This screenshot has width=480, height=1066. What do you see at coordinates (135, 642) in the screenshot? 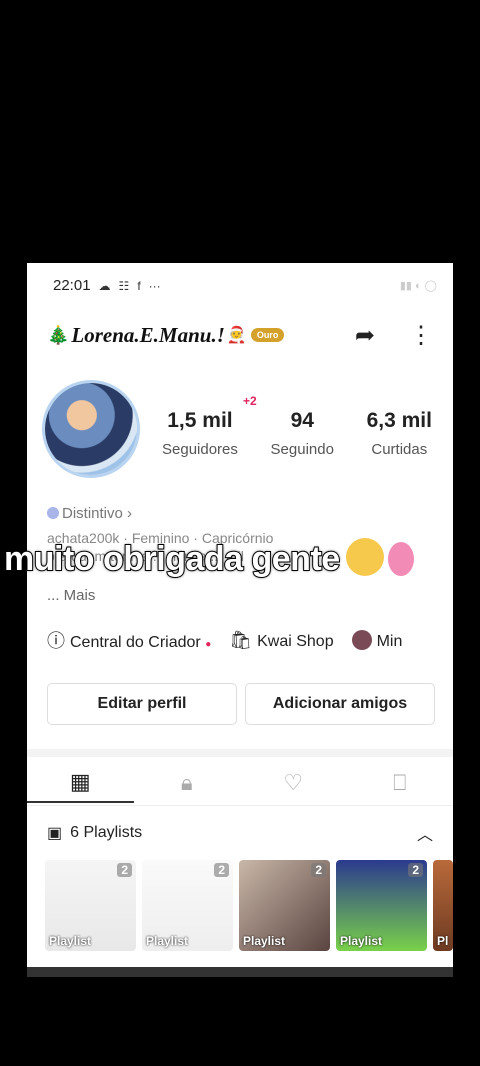
I see `creator-center-label: Central do Criador` at bounding box center [135, 642].